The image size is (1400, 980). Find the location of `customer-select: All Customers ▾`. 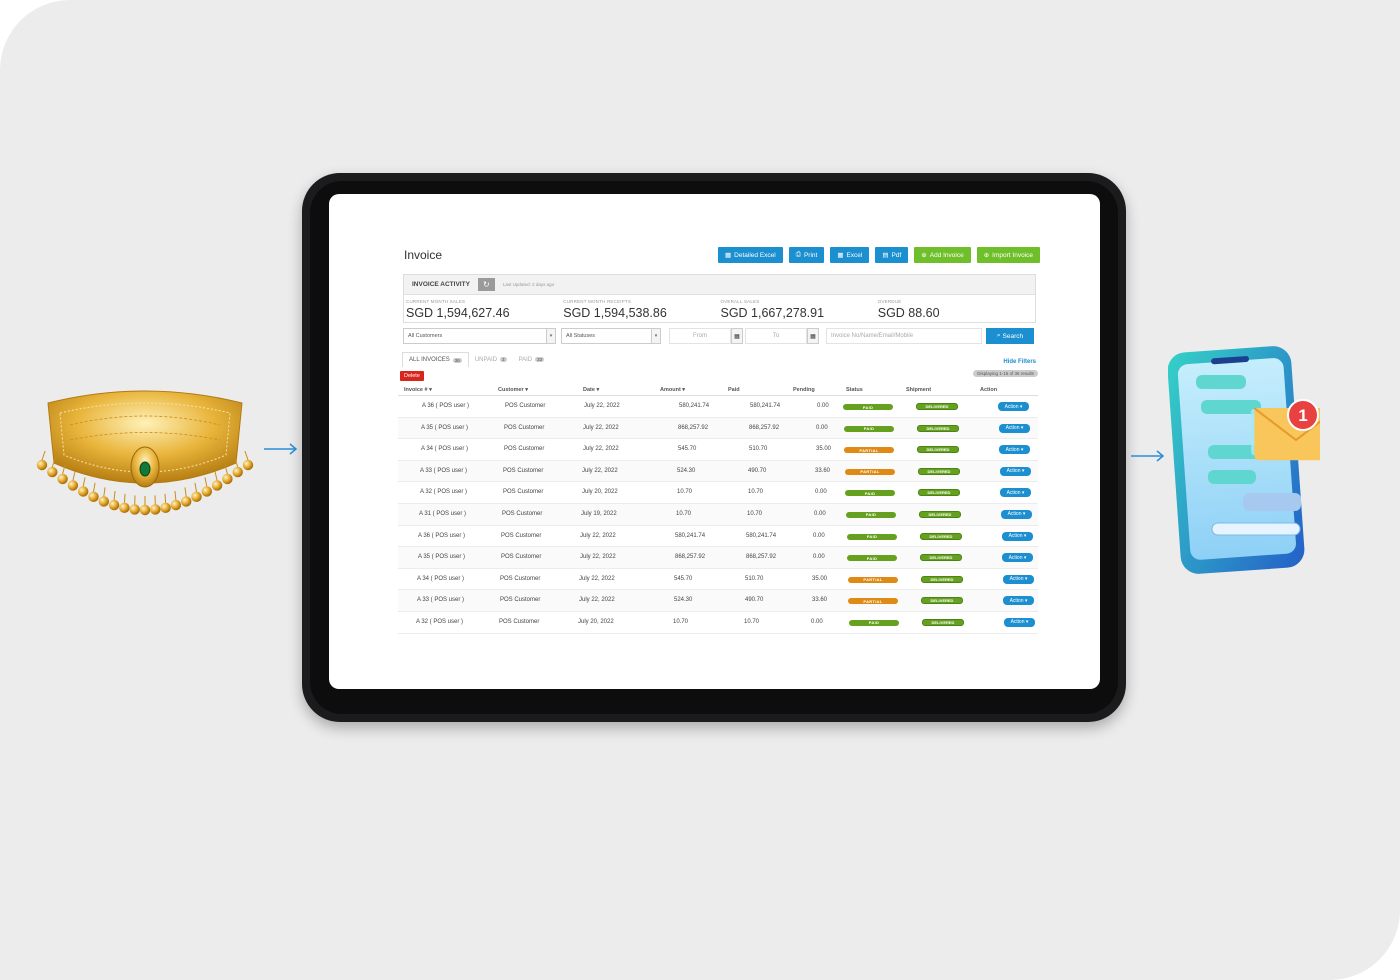

customer-select: All Customers ▾ is located at coordinates (479, 336).